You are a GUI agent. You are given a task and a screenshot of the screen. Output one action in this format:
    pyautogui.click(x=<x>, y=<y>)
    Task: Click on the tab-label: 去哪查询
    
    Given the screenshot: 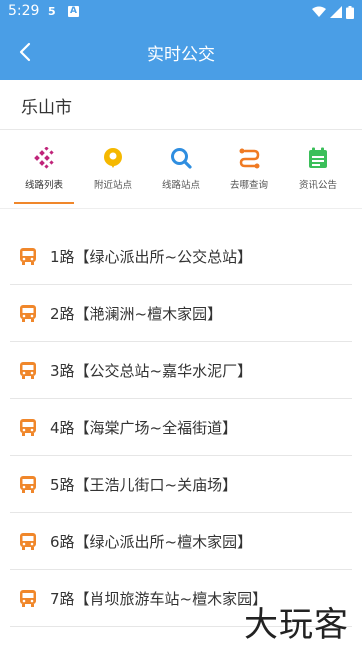 What is the action you would take?
    pyautogui.click(x=248, y=185)
    